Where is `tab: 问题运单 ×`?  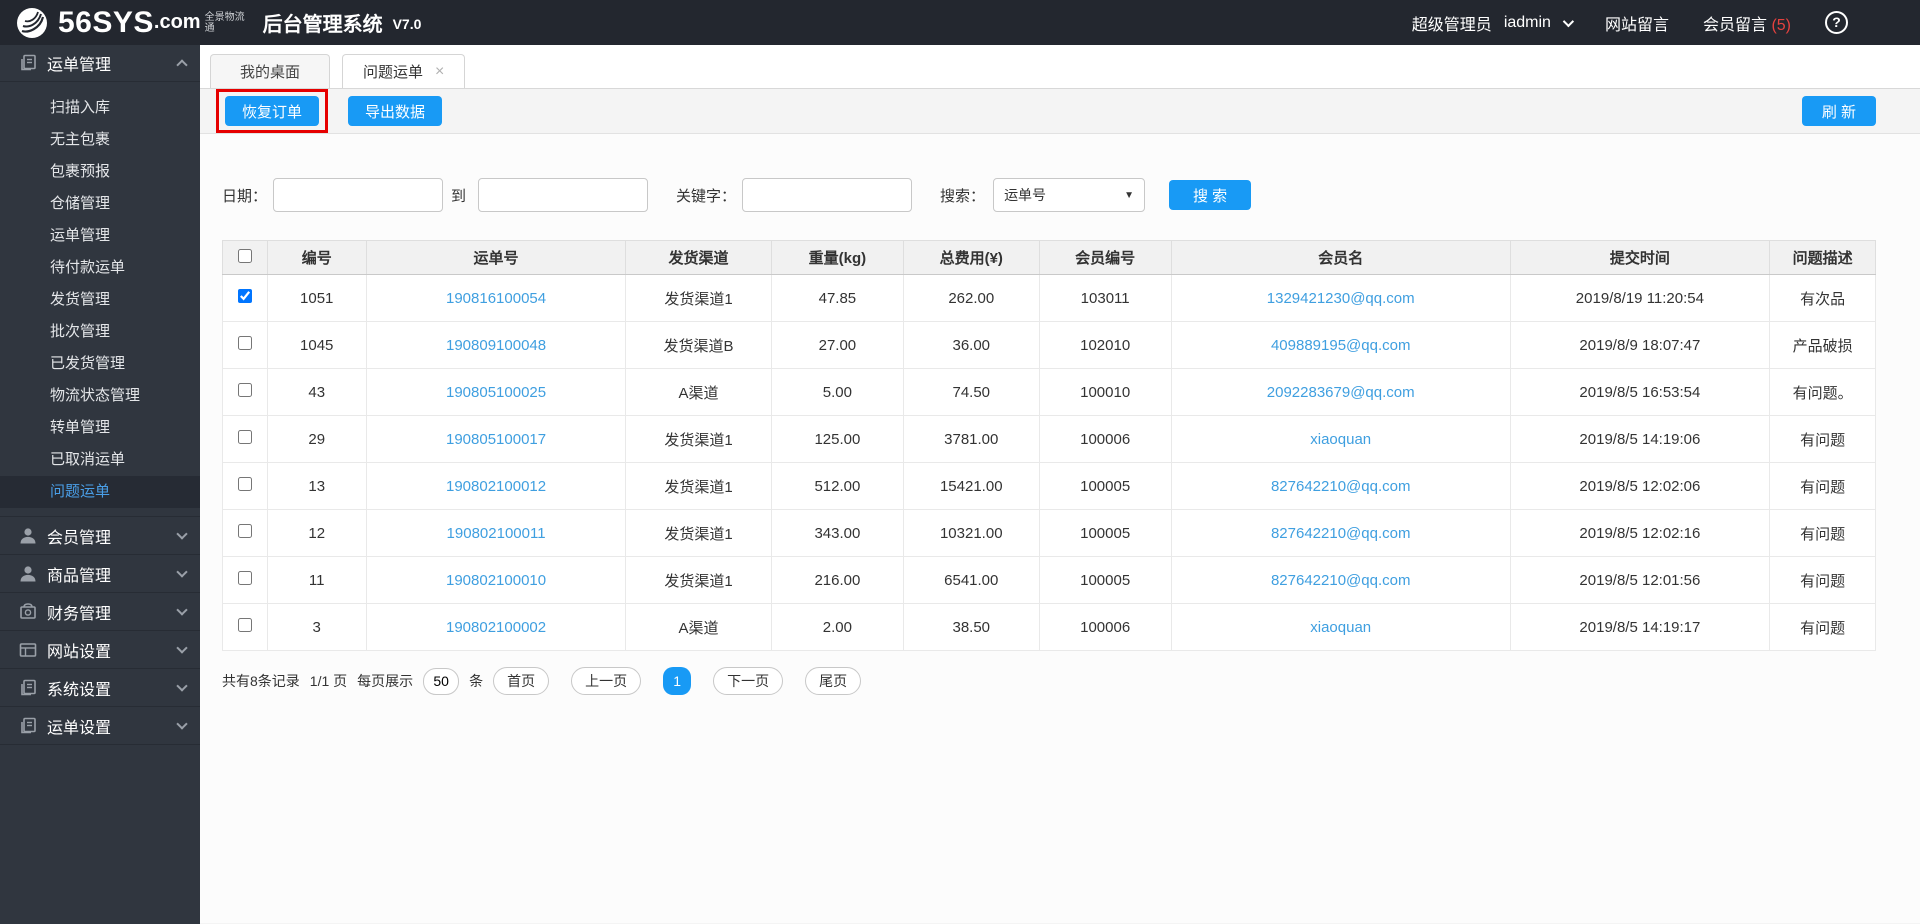
tab: 问题运单 × is located at coordinates (404, 71).